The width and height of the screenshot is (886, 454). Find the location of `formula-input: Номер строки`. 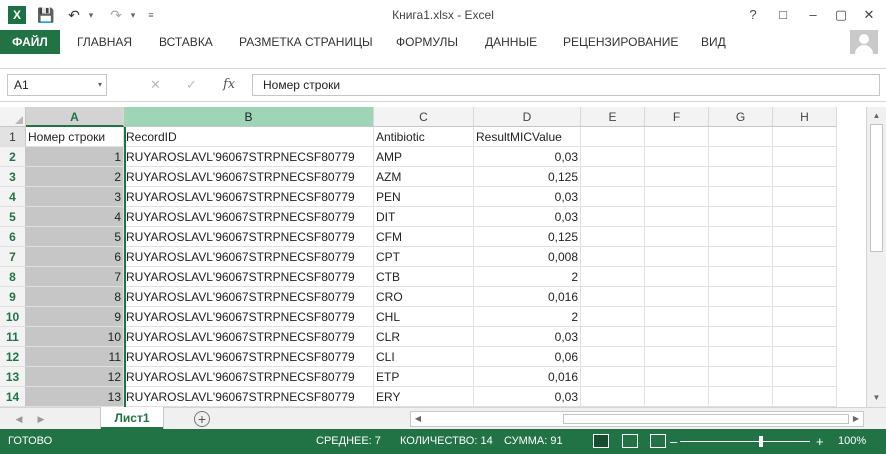

formula-input: Номер строки is located at coordinates (566, 85).